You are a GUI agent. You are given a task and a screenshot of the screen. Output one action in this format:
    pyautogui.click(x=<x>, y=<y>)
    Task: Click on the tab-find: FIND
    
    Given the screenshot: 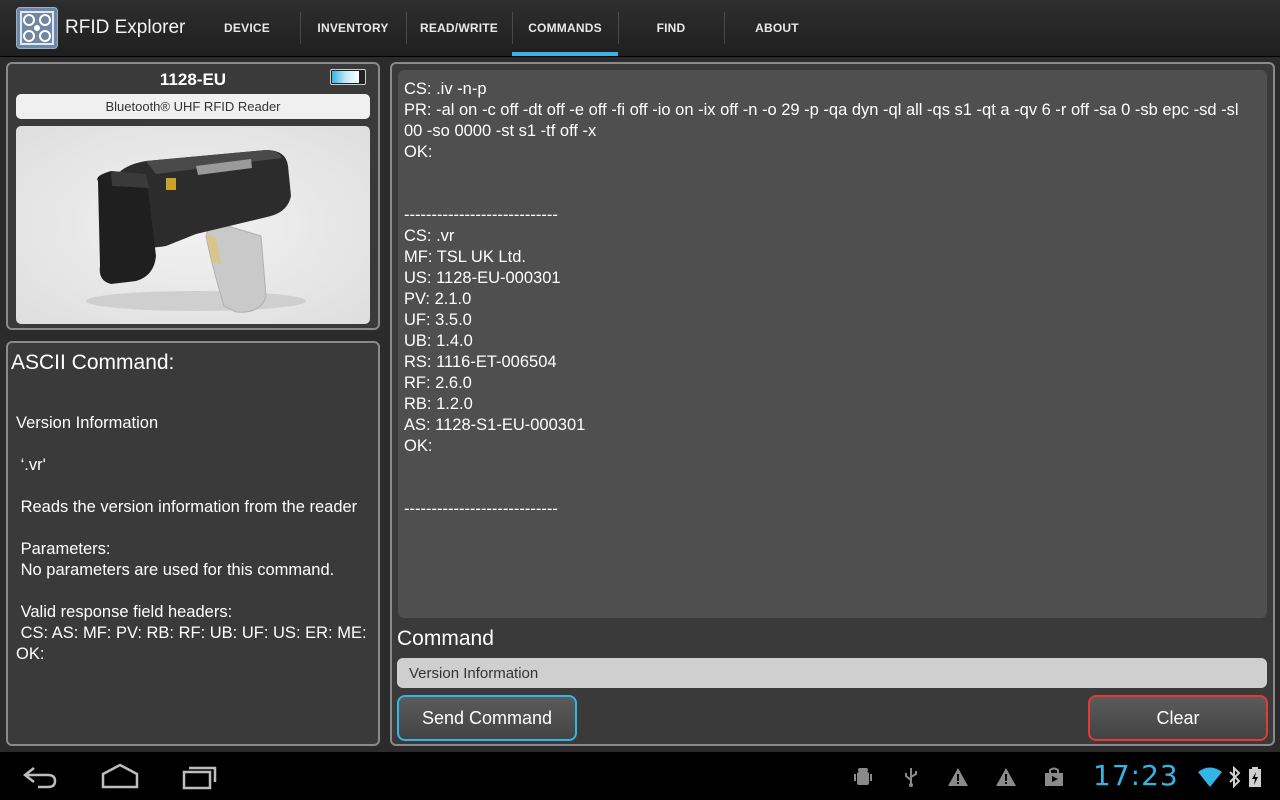 What is the action you would take?
    pyautogui.click(x=671, y=28)
    